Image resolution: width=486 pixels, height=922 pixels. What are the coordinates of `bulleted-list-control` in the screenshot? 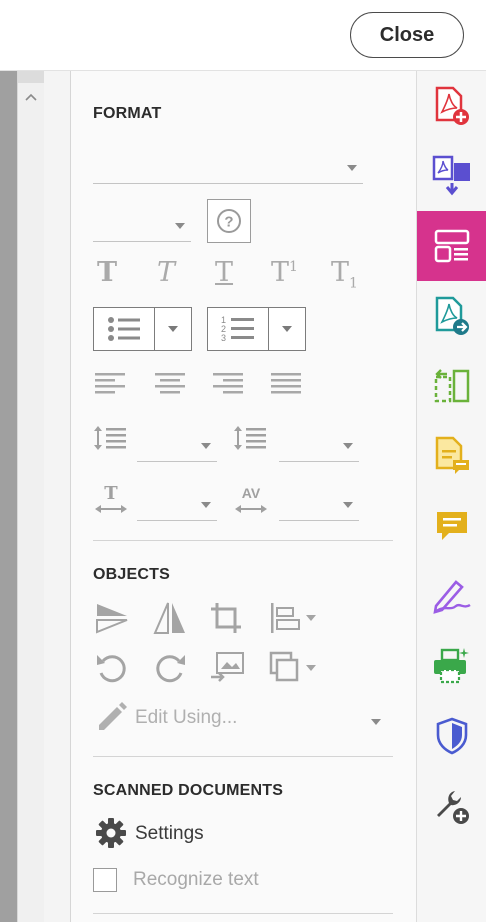 It's located at (142, 329).